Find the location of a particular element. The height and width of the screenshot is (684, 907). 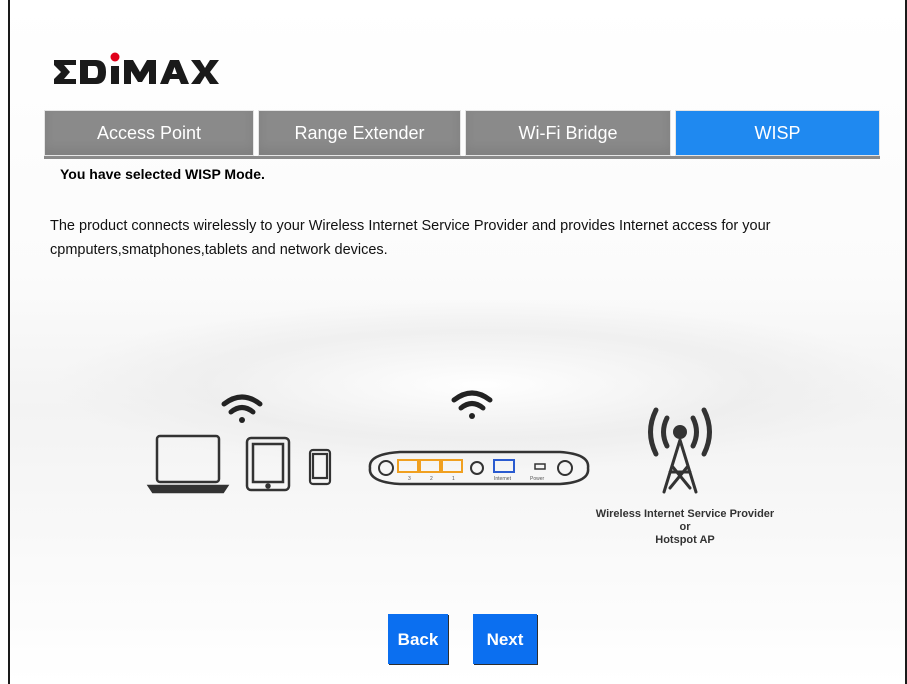

isp-caption-line3: Hotspot AP is located at coordinates (685, 540).